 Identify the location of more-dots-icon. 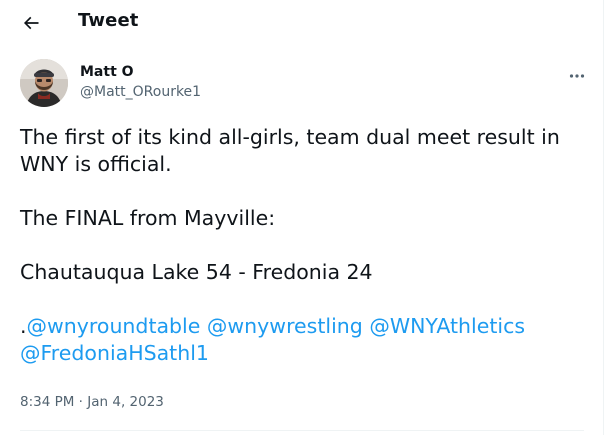
(577, 73).